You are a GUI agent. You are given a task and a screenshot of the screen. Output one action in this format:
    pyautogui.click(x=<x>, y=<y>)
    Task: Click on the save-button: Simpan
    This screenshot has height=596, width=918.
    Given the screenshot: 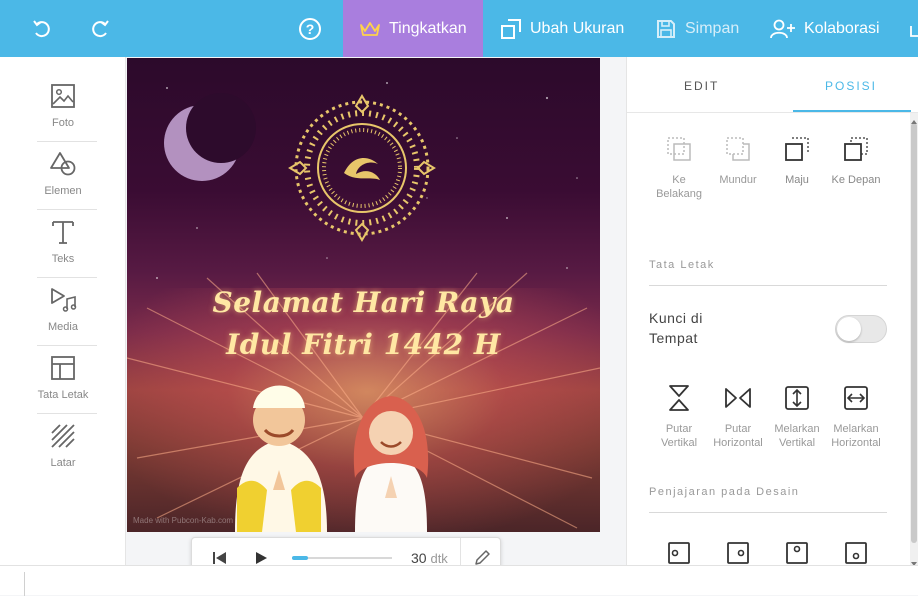 What is the action you would take?
    pyautogui.click(x=697, y=28)
    